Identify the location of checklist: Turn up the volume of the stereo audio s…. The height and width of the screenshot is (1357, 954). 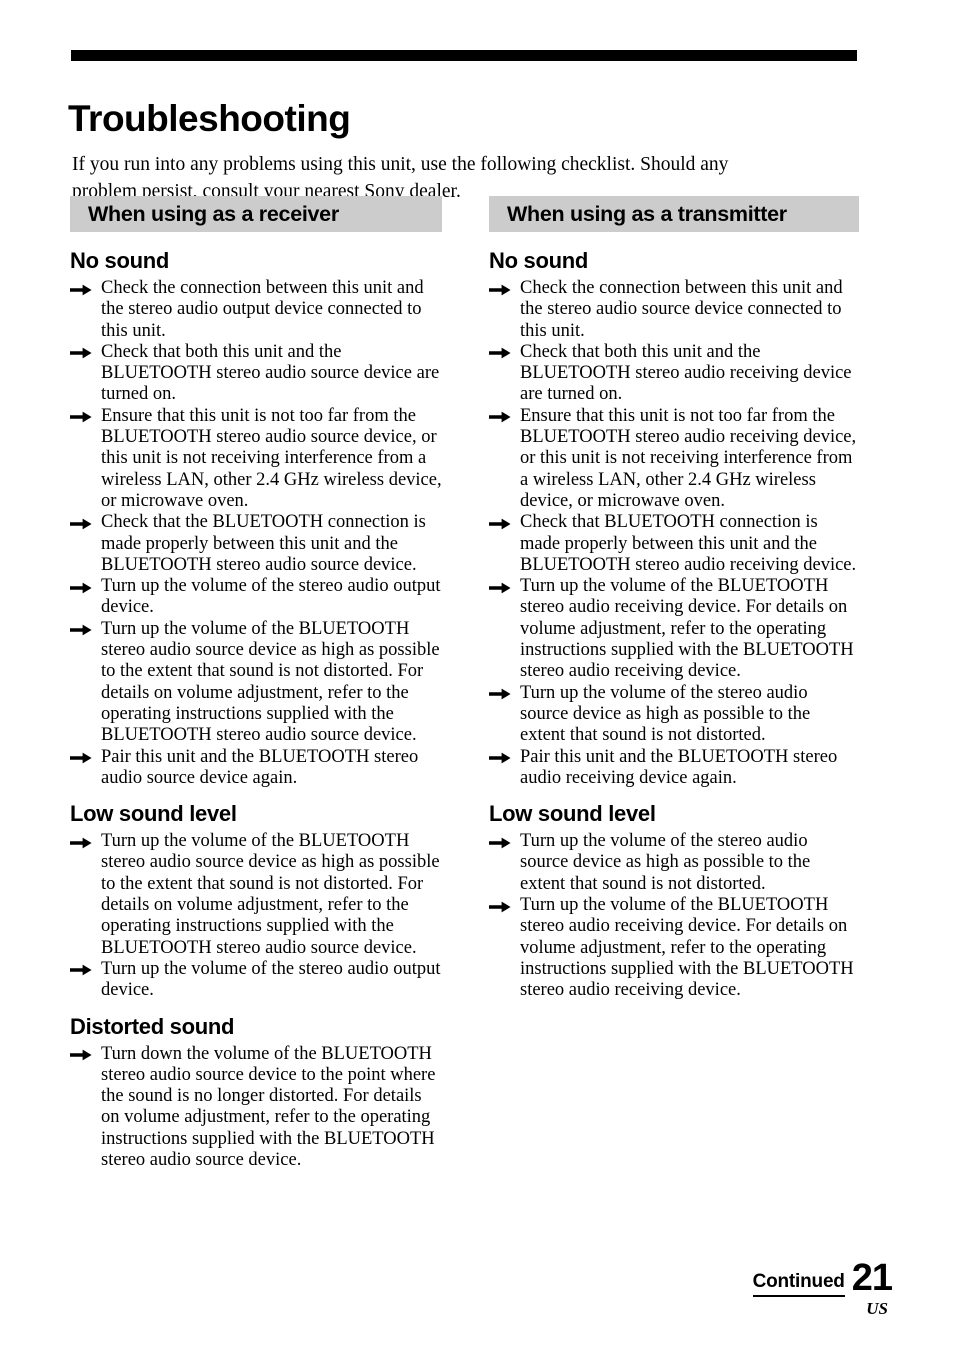
(674, 916).